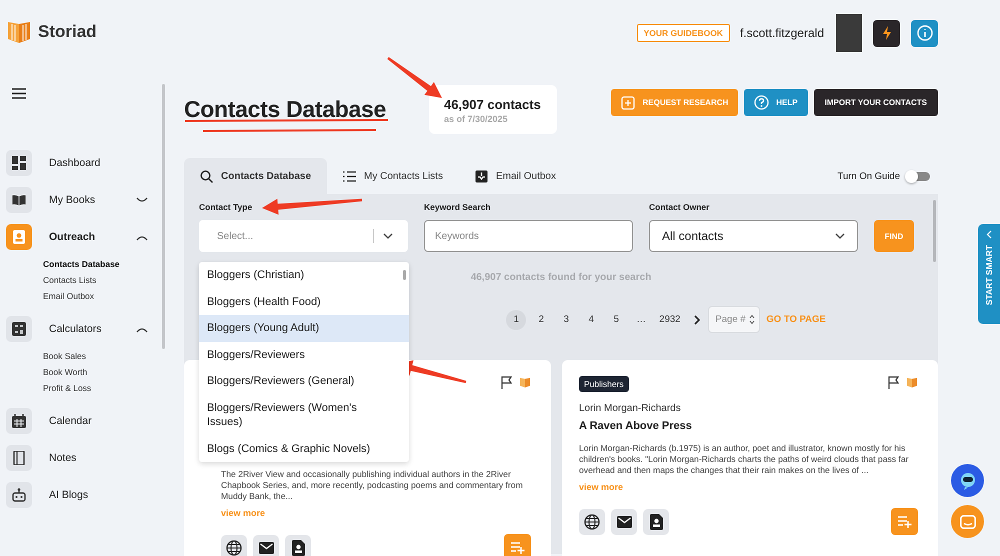  What do you see at coordinates (762, 102) in the screenshot?
I see `help-icon` at bounding box center [762, 102].